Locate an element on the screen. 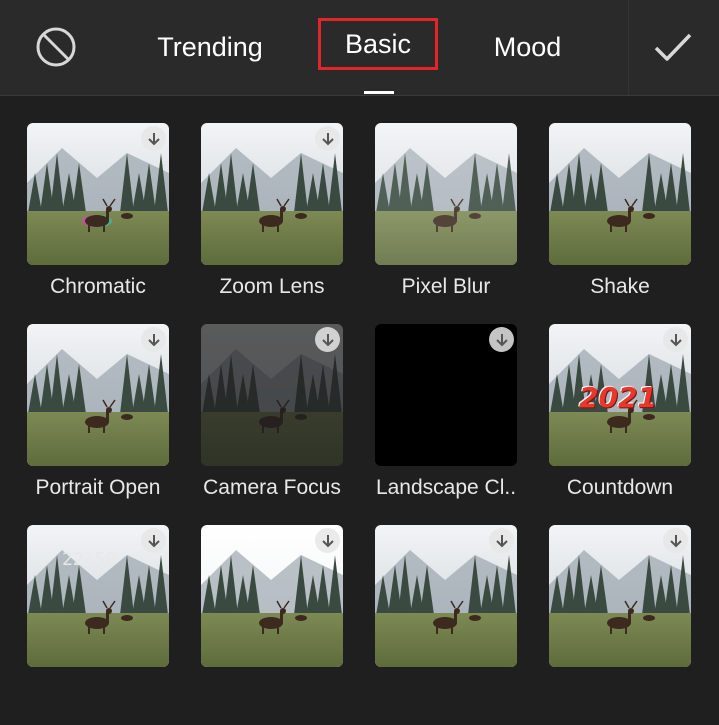 Image resolution: width=719 pixels, height=725 pixels. selected-tab-indicator is located at coordinates (379, 92).